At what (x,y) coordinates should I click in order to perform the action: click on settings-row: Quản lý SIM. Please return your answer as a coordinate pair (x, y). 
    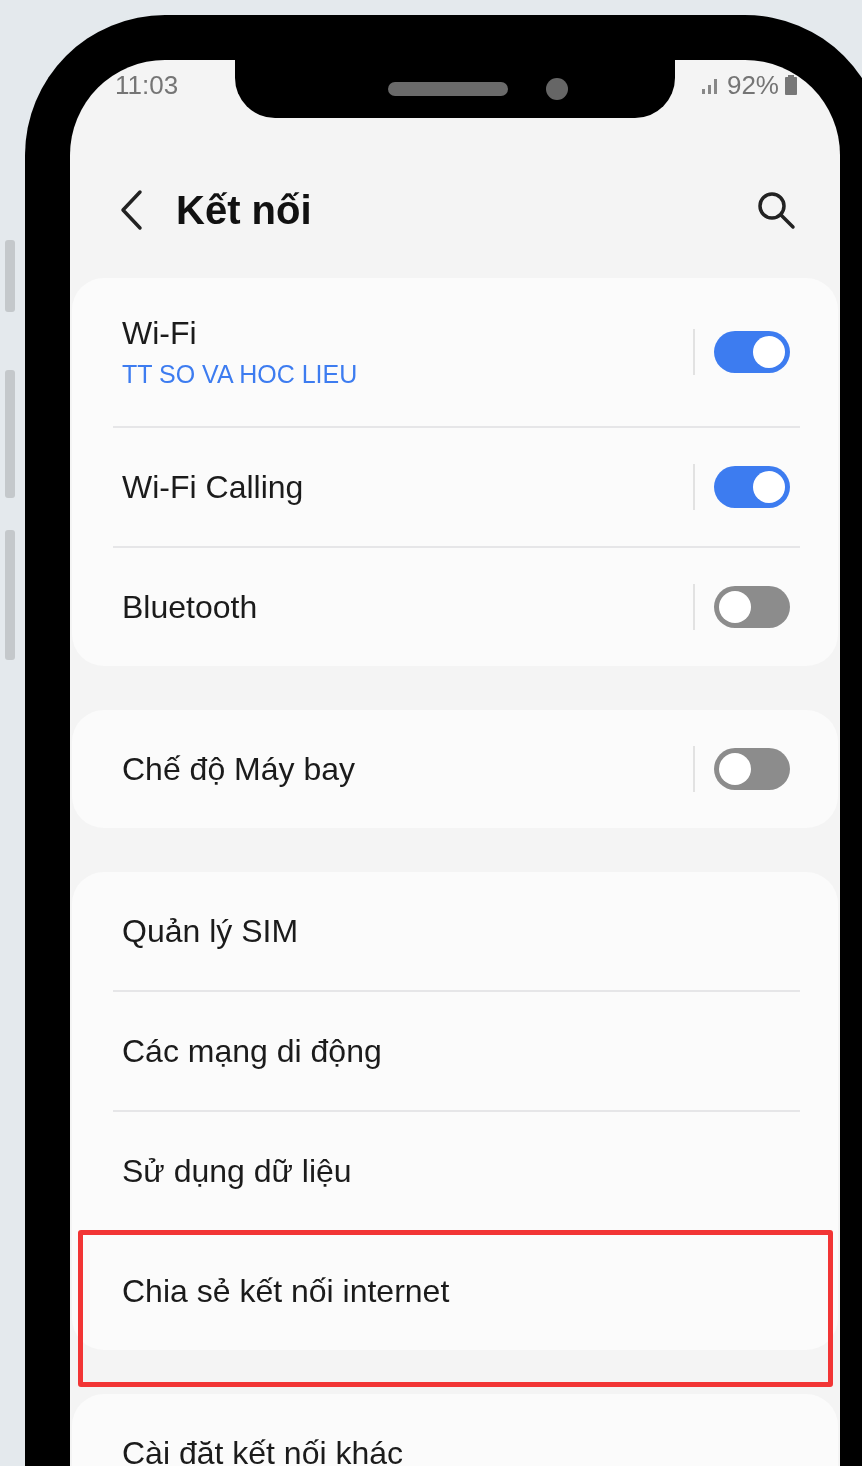
    Looking at the image, I should click on (455, 931).